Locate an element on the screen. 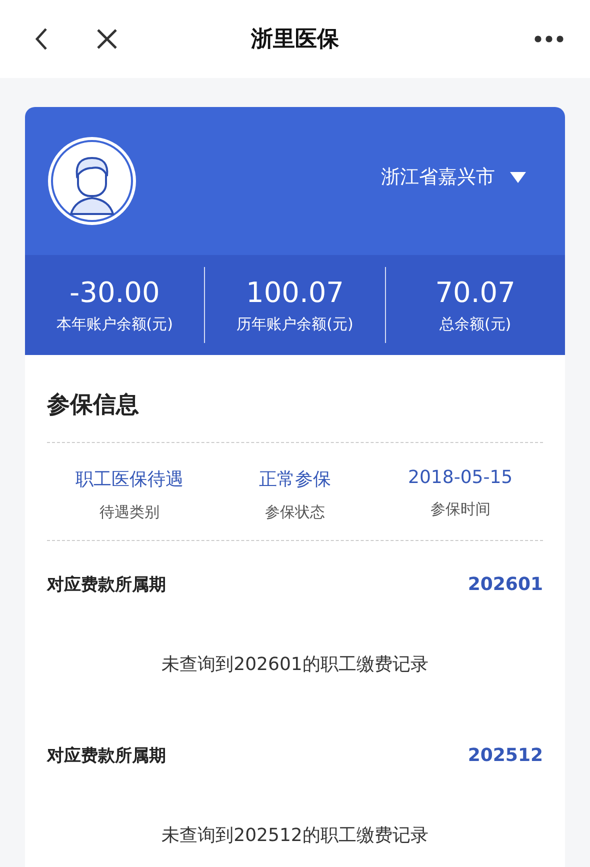 The height and width of the screenshot is (867, 590). fact-value: 2018-05-15 is located at coordinates (460, 477).